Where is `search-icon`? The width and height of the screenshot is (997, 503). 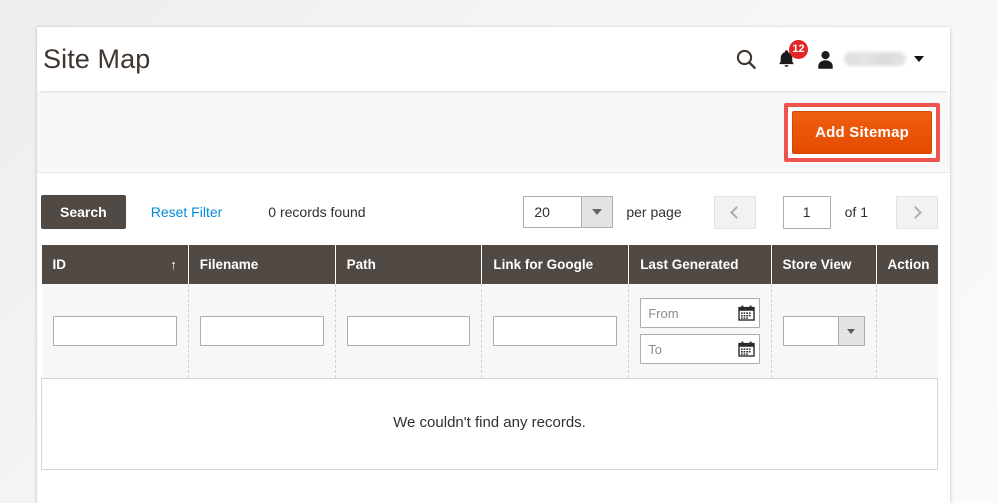 search-icon is located at coordinates (746, 59).